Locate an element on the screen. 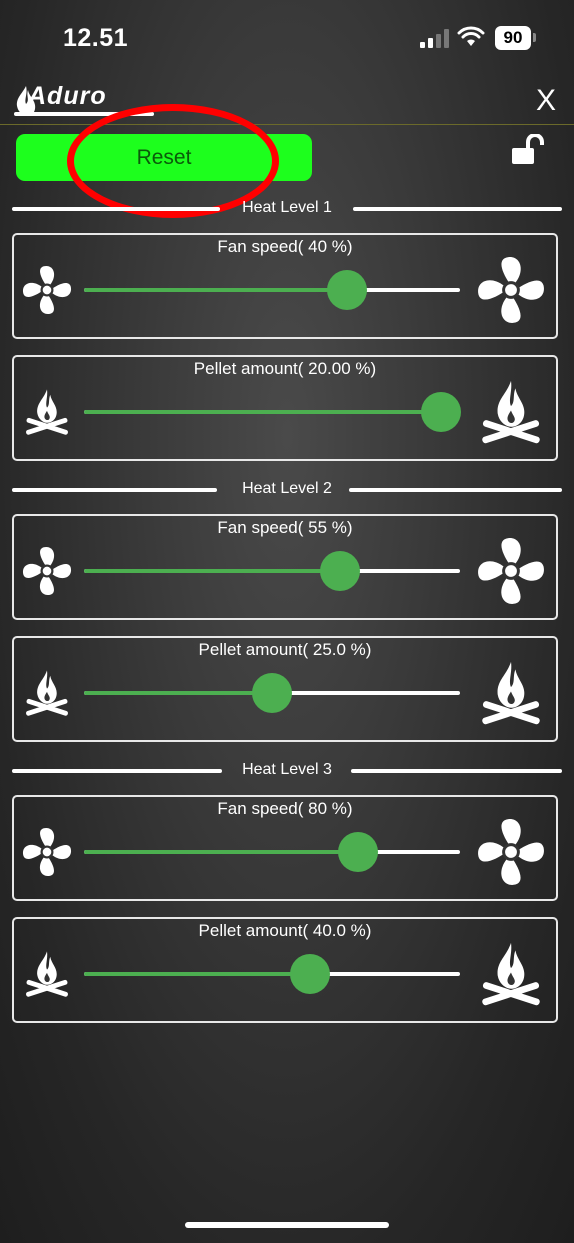  heat-level-label: Heat Level 2 is located at coordinates (287, 488).